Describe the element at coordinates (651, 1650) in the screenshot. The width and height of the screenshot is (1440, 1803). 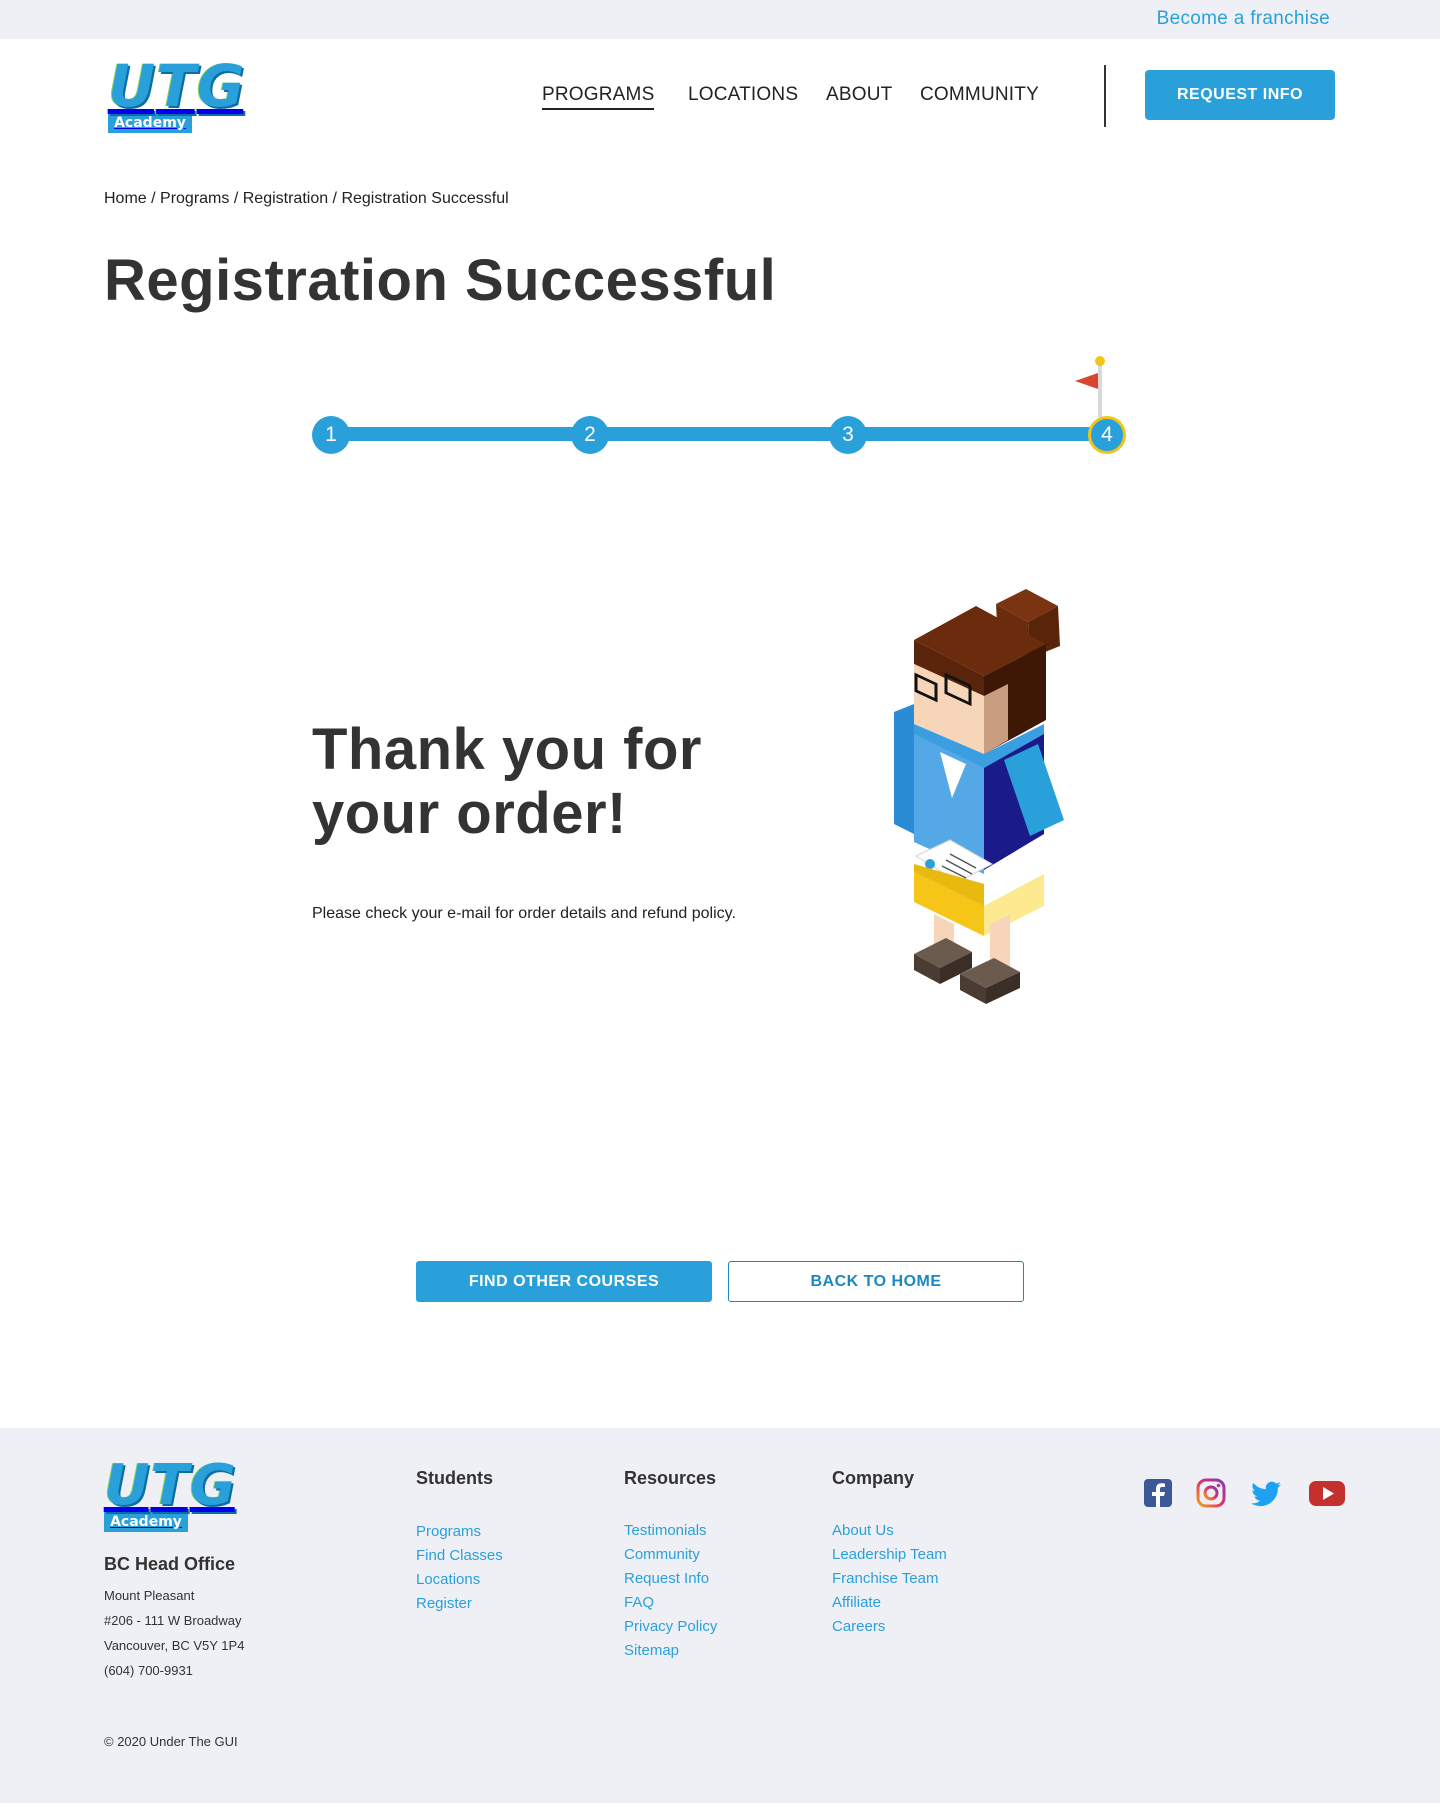
I see `footer-link-sitemap: Sitemap` at that location.